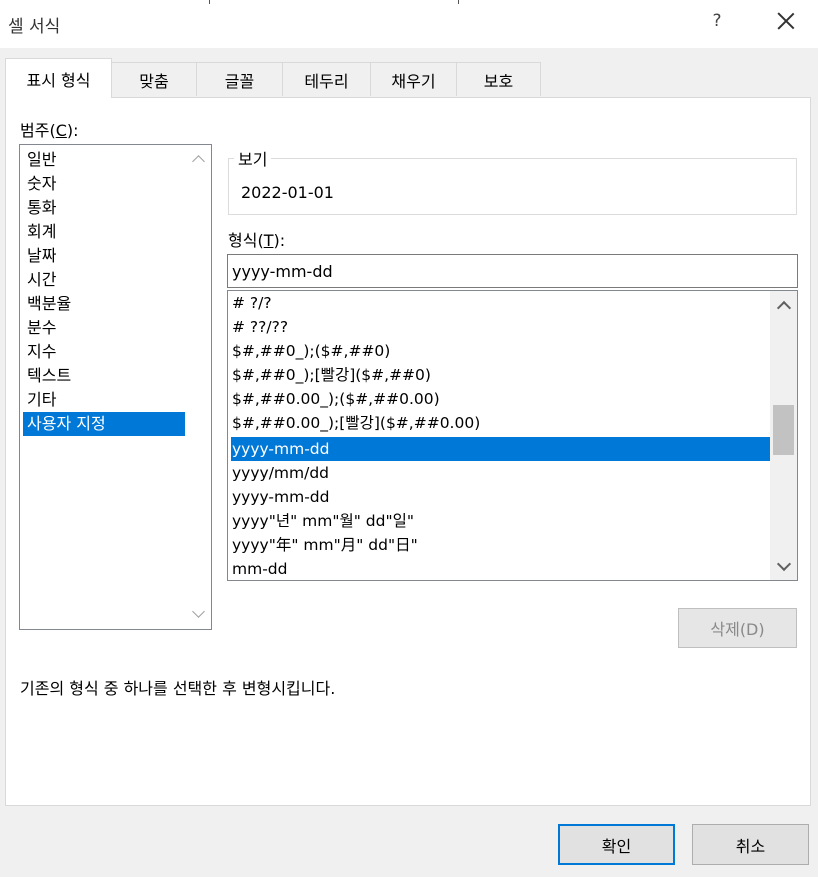 The width and height of the screenshot is (818, 877). What do you see at coordinates (279, 240) in the screenshot?
I see `format-label-post: ):` at bounding box center [279, 240].